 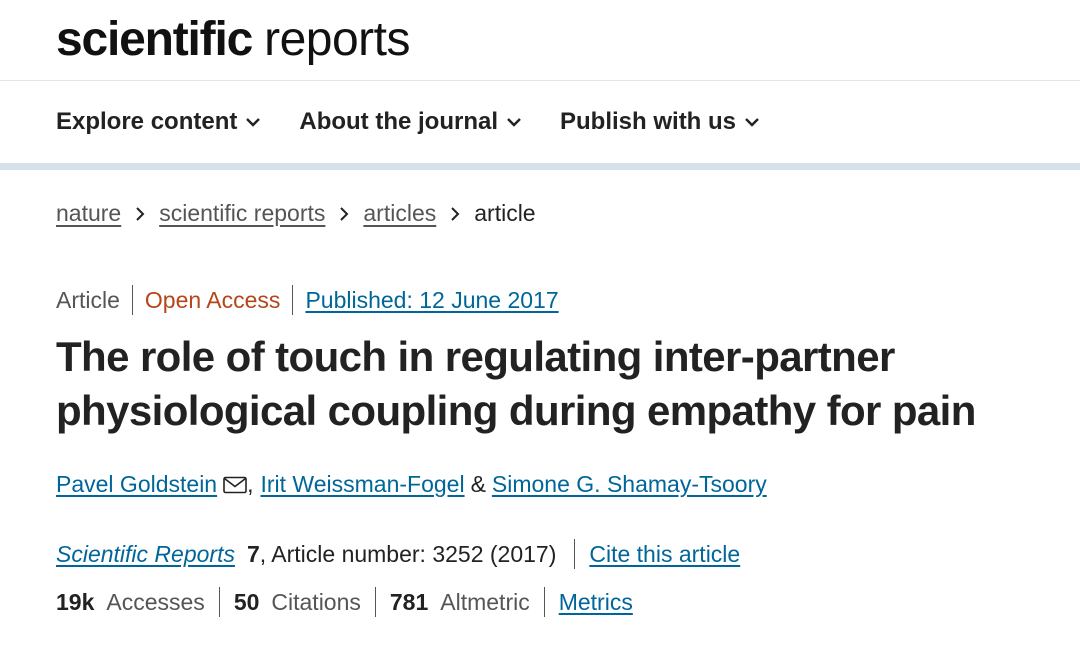 What do you see at coordinates (145, 554) in the screenshot?
I see `journal-name-link: Scientific Reports` at bounding box center [145, 554].